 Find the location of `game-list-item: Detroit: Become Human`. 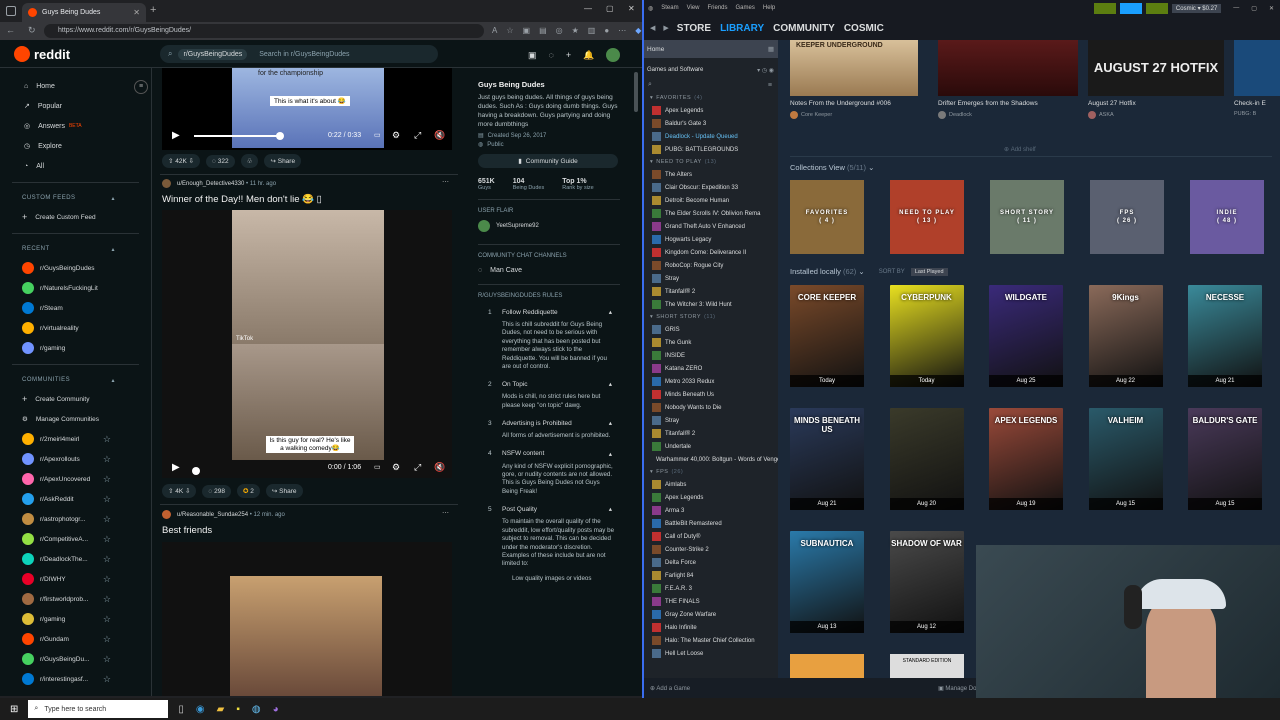

game-list-item: Detroit: Become Human is located at coordinates (711, 200).